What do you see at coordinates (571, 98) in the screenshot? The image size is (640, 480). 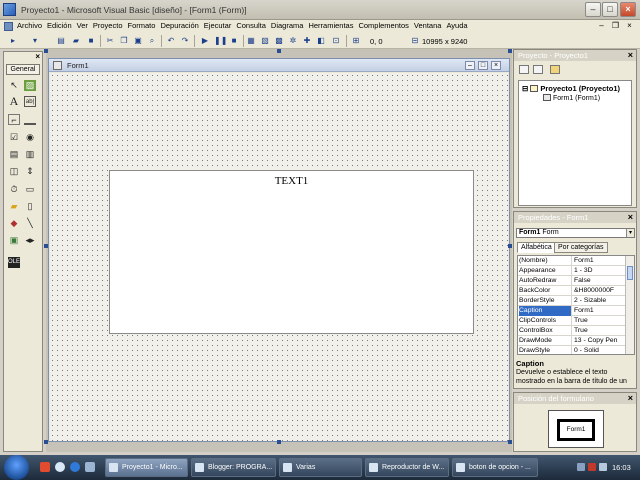 I see `tree-node-form: Form1 (Form1)` at bounding box center [571, 98].